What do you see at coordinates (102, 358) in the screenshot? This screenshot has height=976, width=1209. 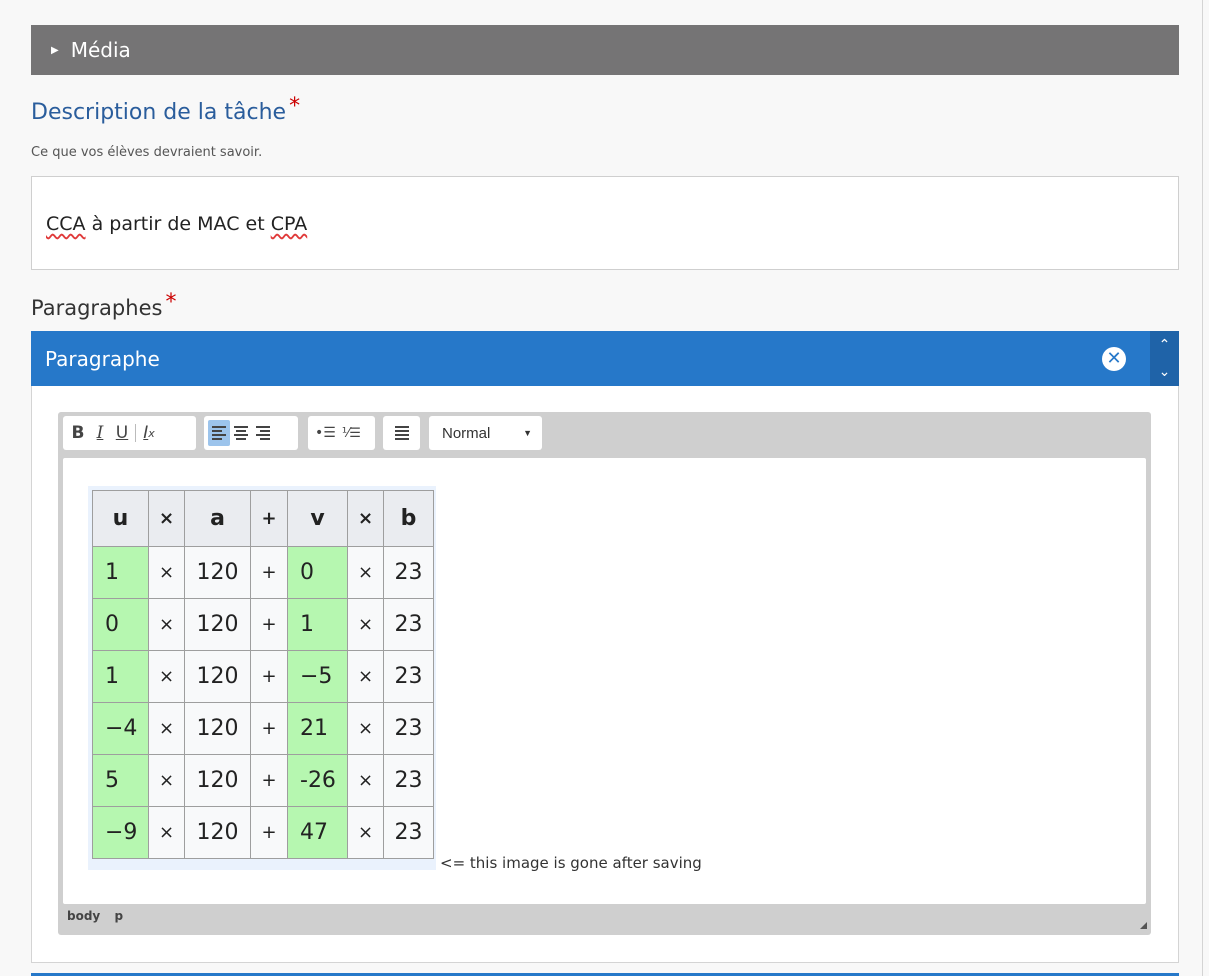 I see `paragraph-title: Paragraphe` at bounding box center [102, 358].